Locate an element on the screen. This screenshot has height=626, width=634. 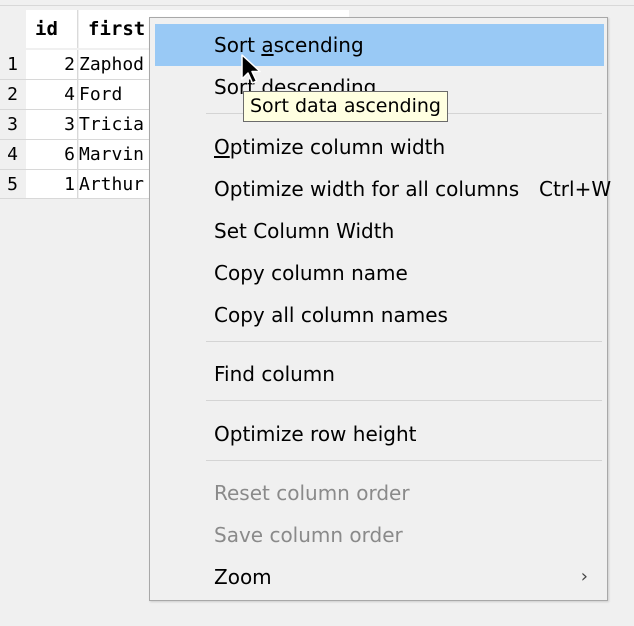
menu-item-mnemonic: O is located at coordinates (222, 147).